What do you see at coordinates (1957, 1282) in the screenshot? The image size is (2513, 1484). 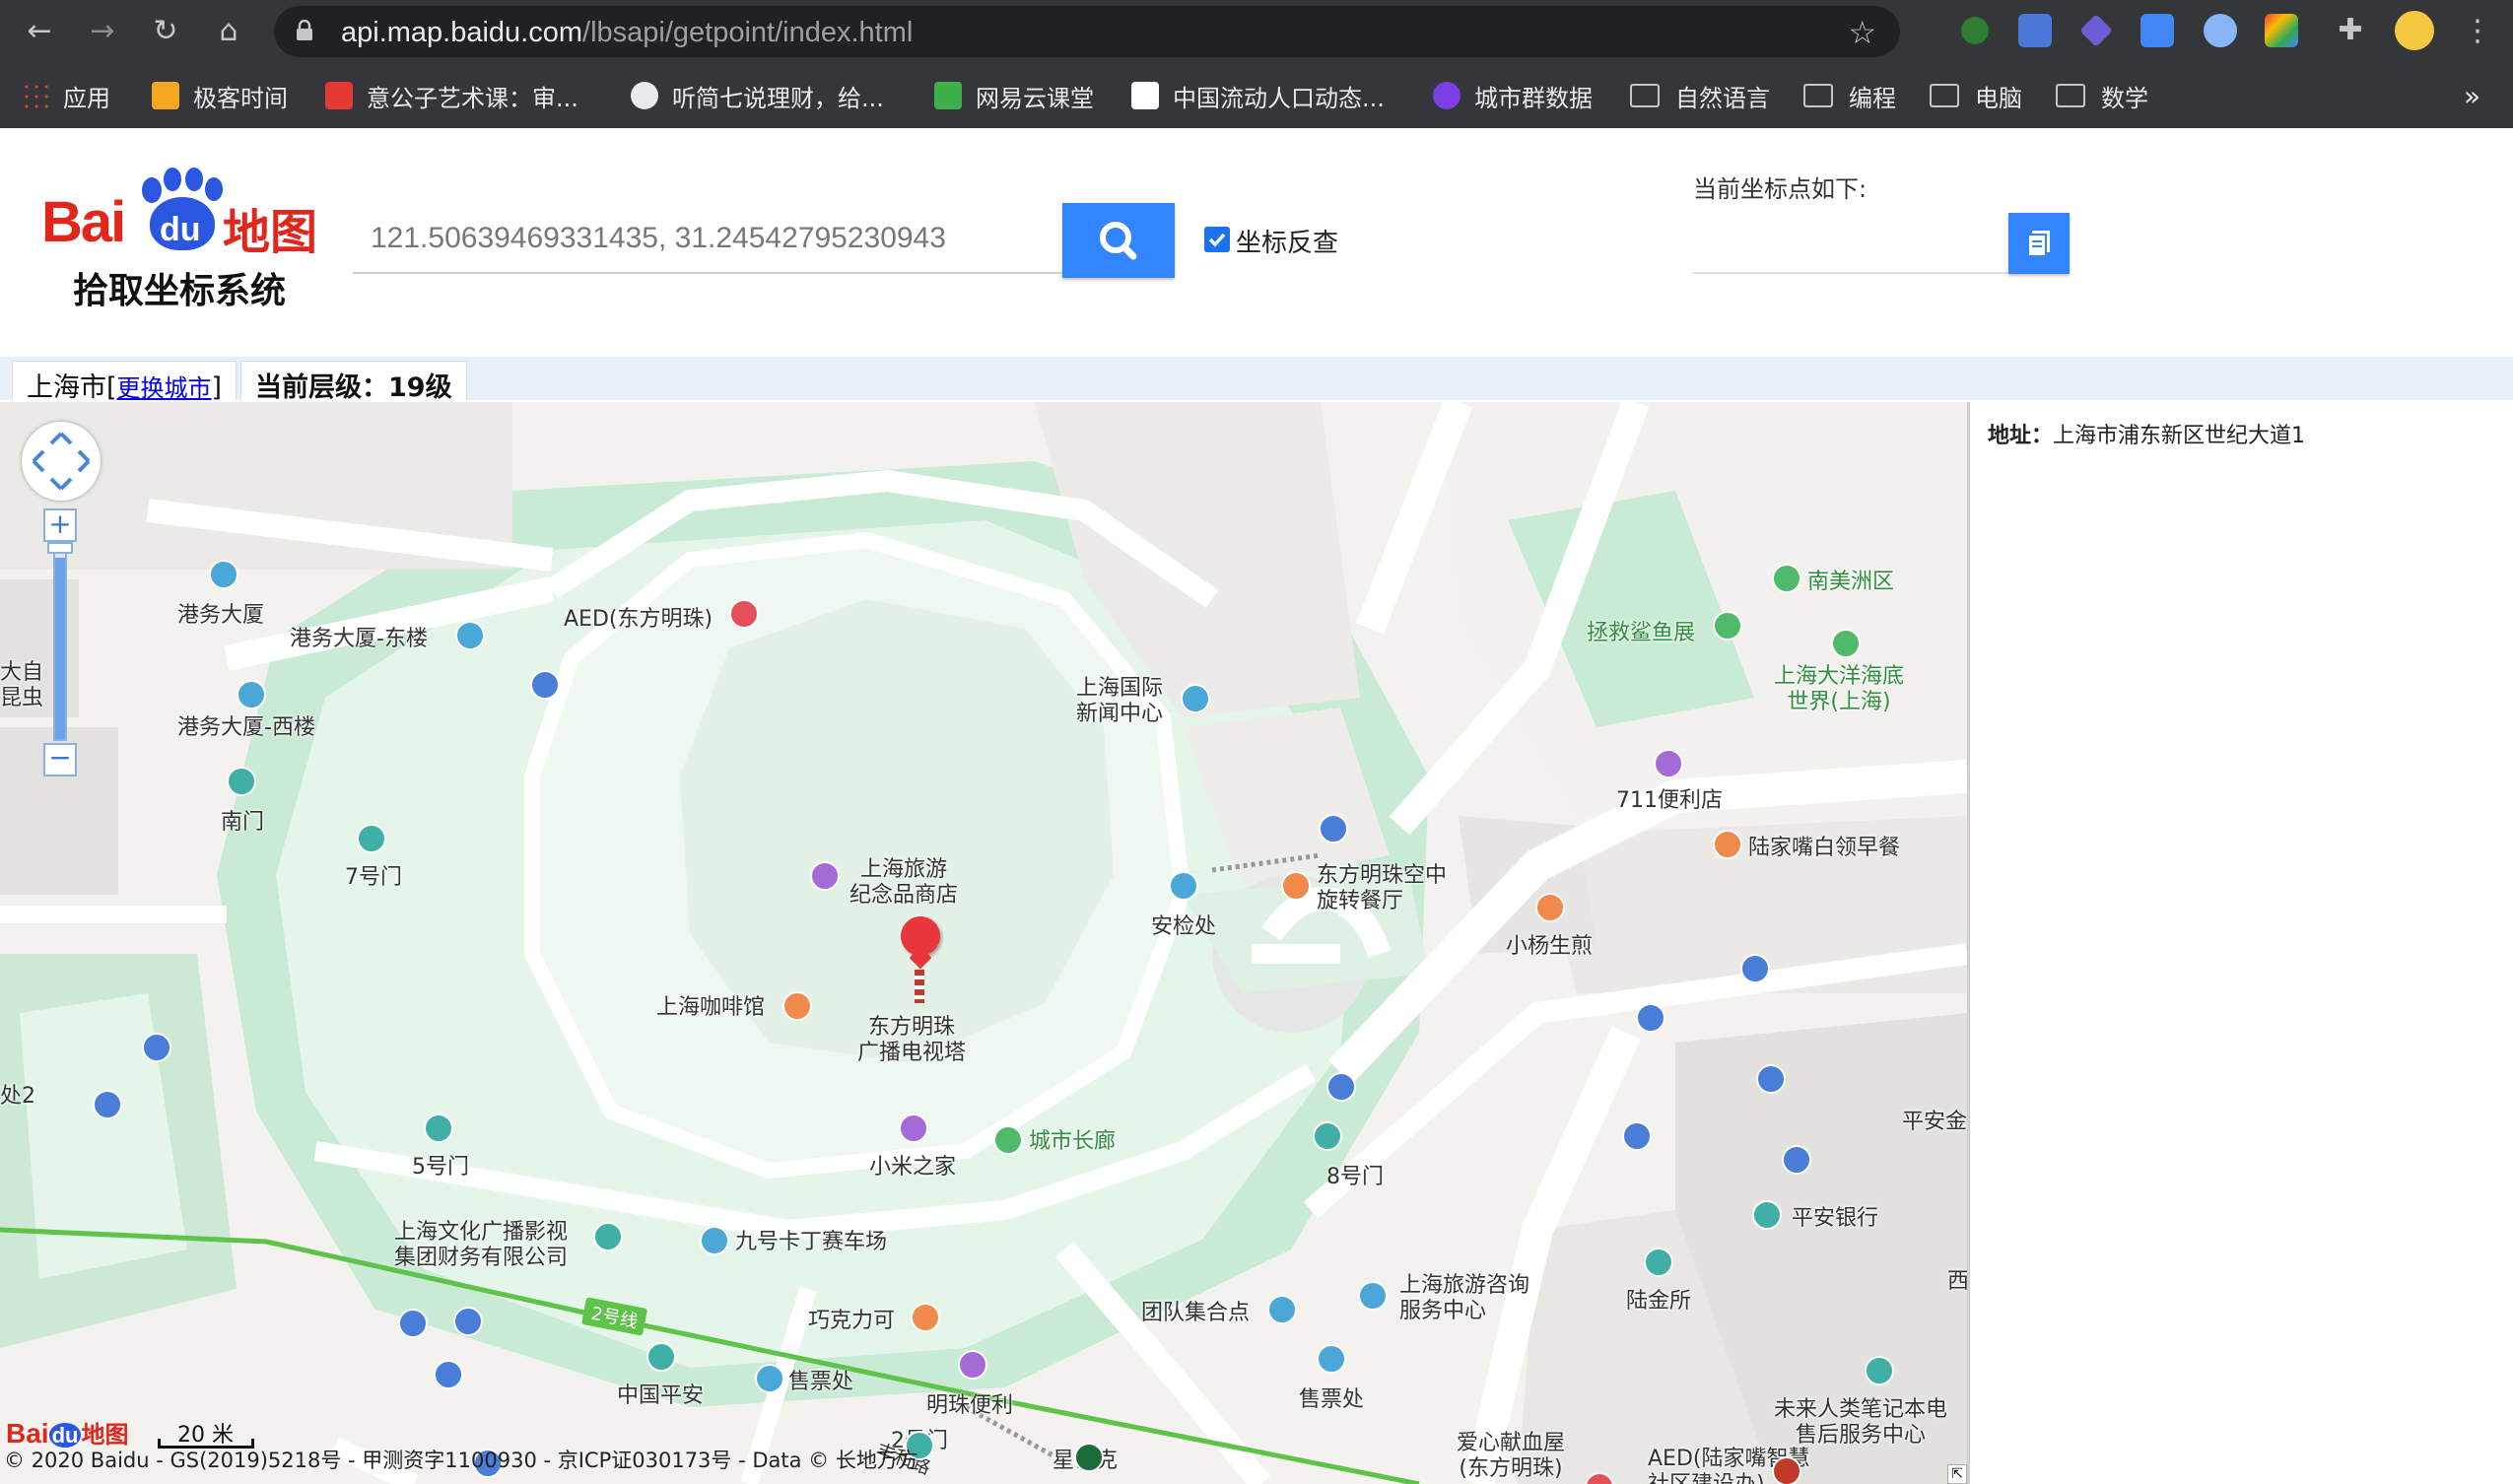 I see `poi-xi: 西` at bounding box center [1957, 1282].